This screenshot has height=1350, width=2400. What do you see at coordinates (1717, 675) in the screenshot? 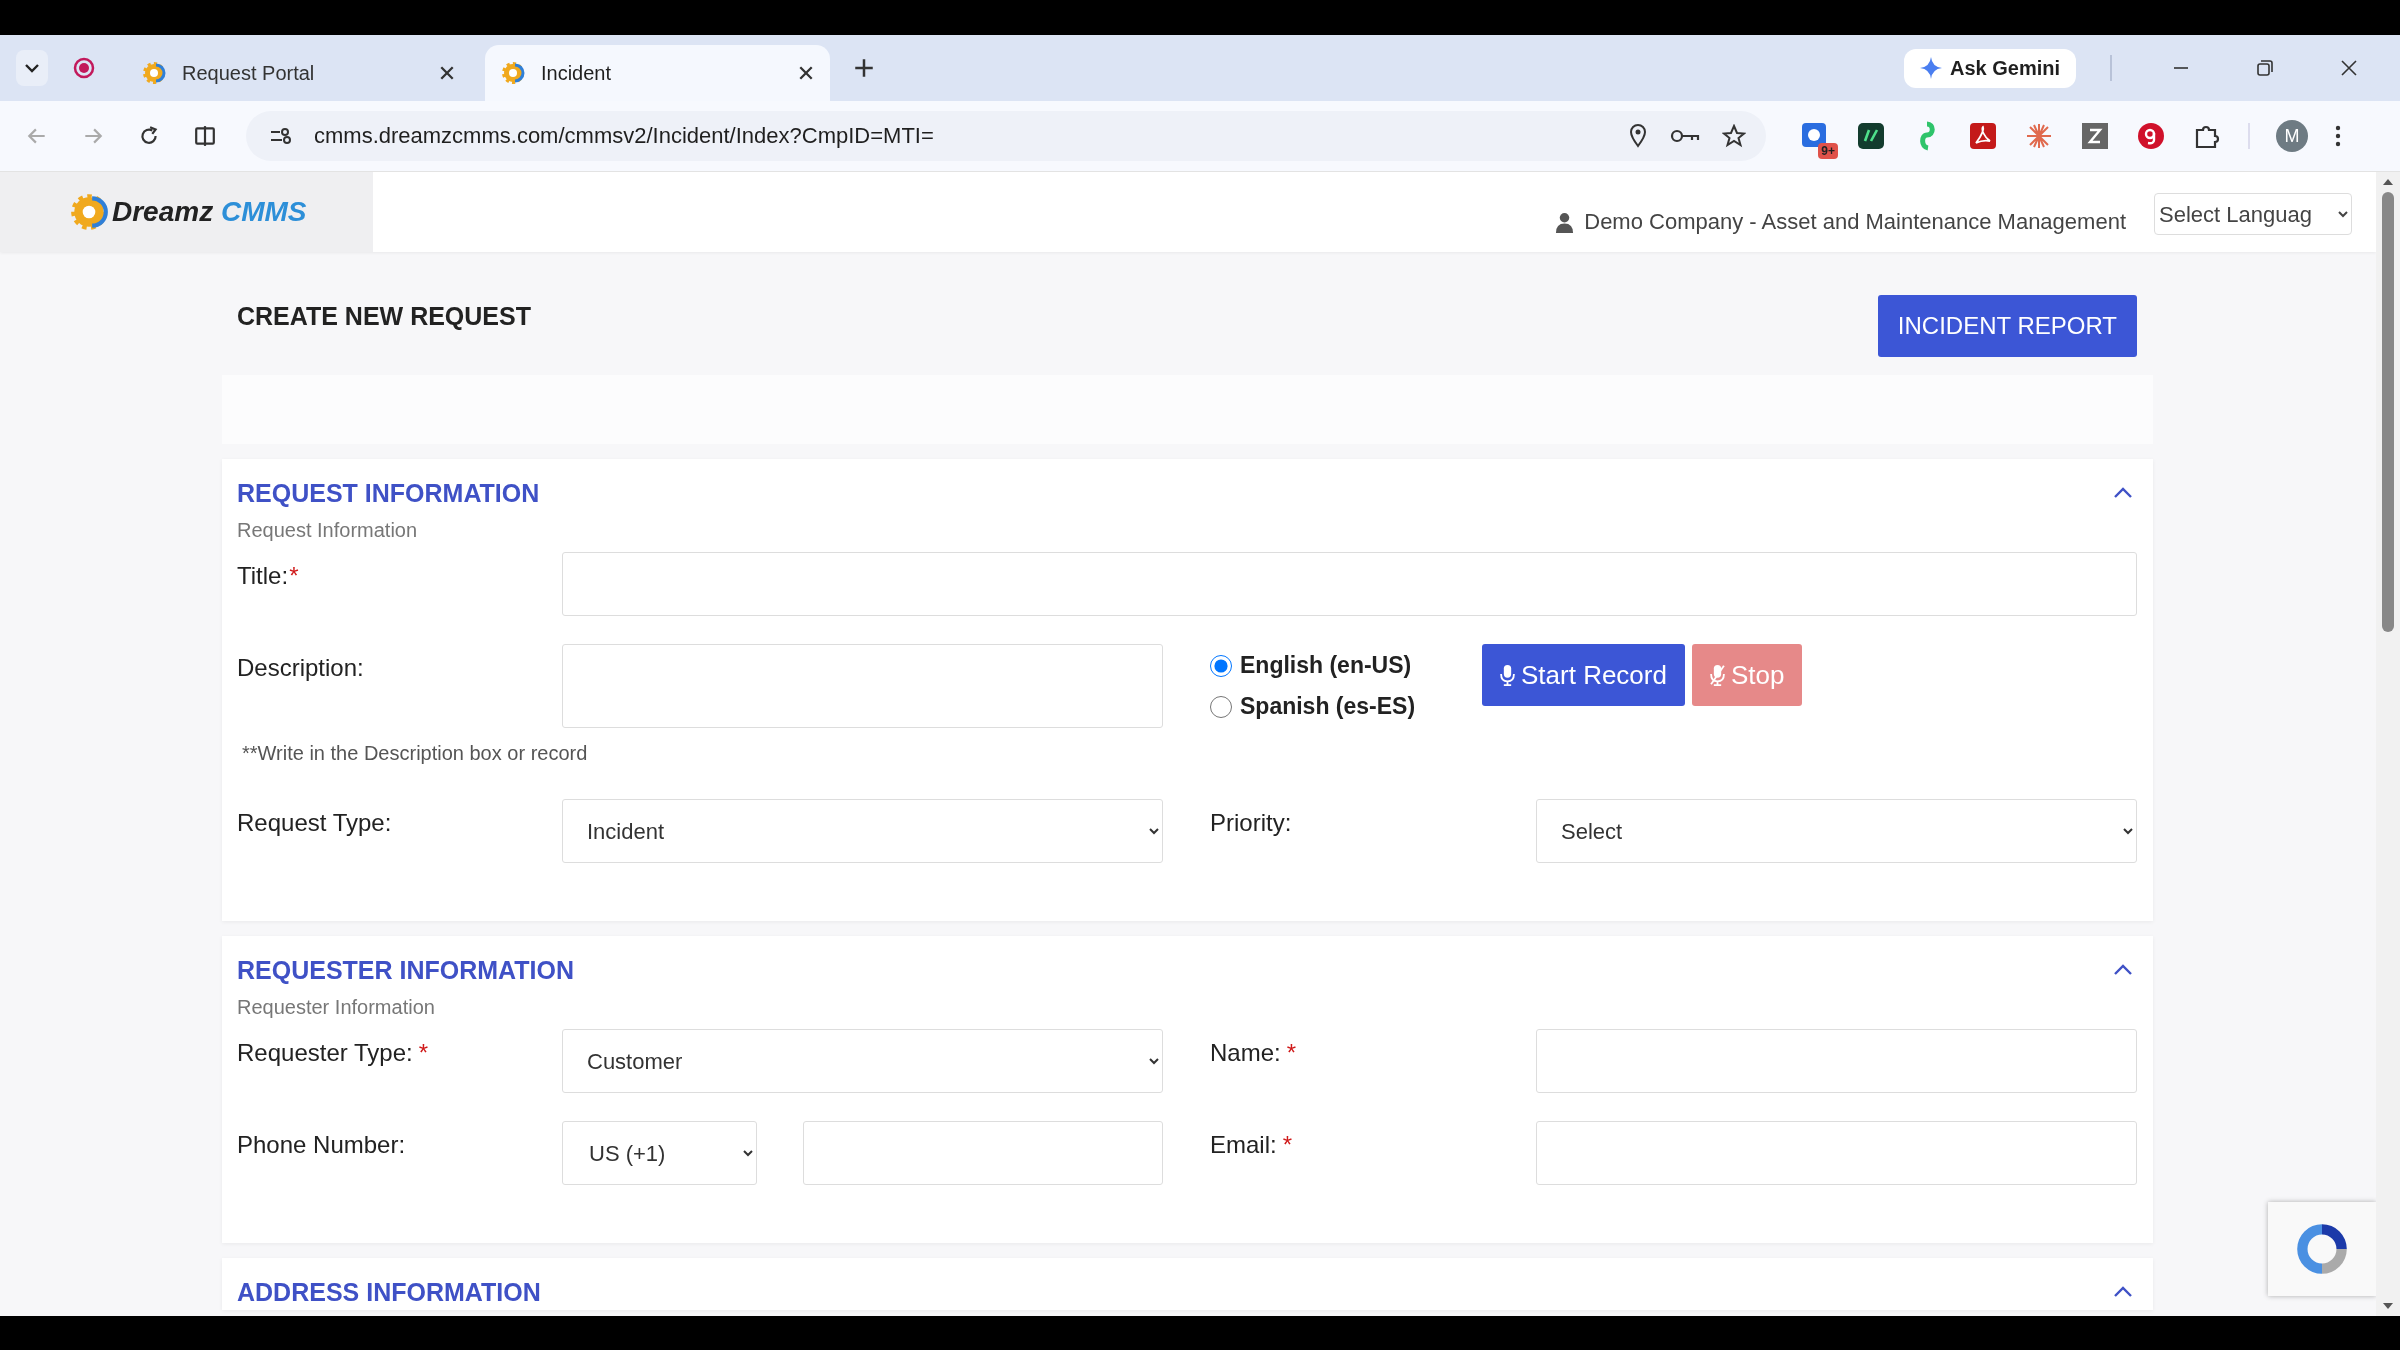
I see `muted-microphone-icon` at bounding box center [1717, 675].